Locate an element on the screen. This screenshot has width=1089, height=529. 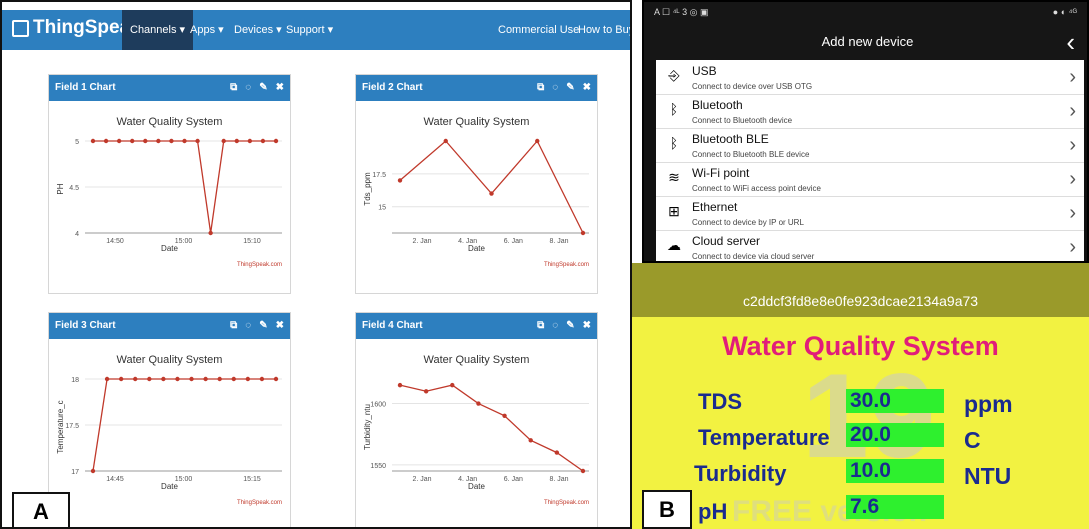
page-title: Add new device is located at coordinates (867, 41).